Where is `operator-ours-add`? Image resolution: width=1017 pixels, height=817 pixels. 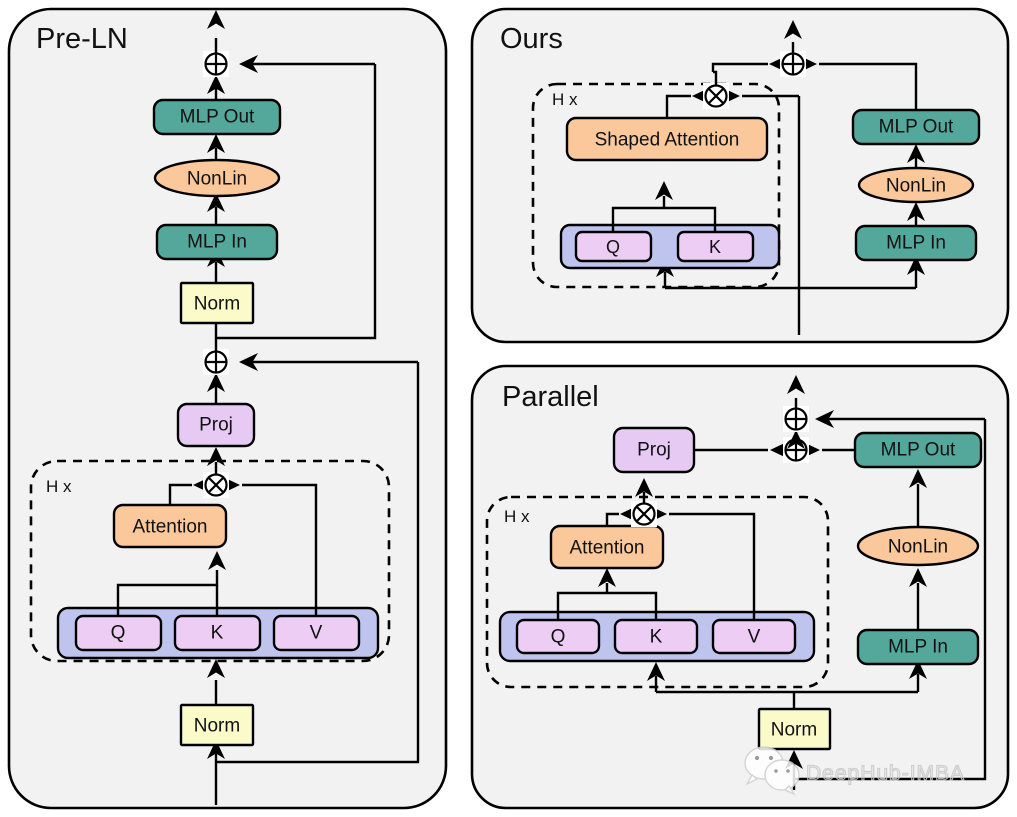 operator-ours-add is located at coordinates (793, 64).